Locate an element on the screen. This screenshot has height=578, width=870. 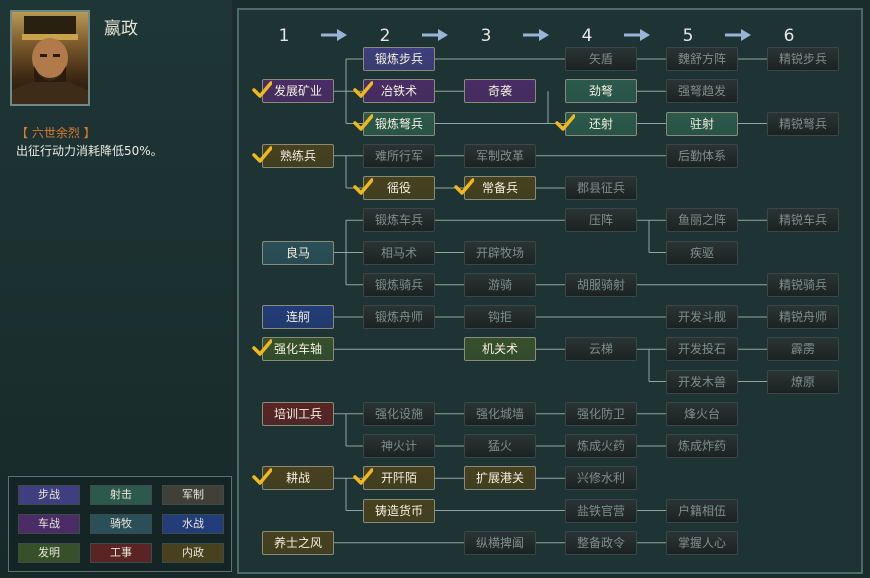
tech-node-r3c1: 熟练兵 is located at coordinates (293, 155).